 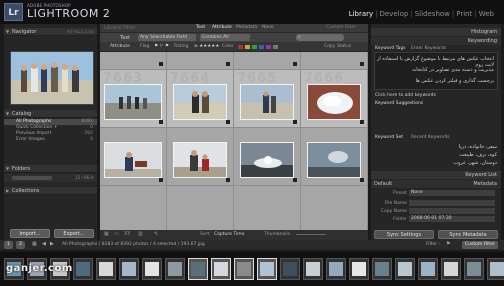 I want to click on thumbnail-size-slider, so click(x=311, y=234).